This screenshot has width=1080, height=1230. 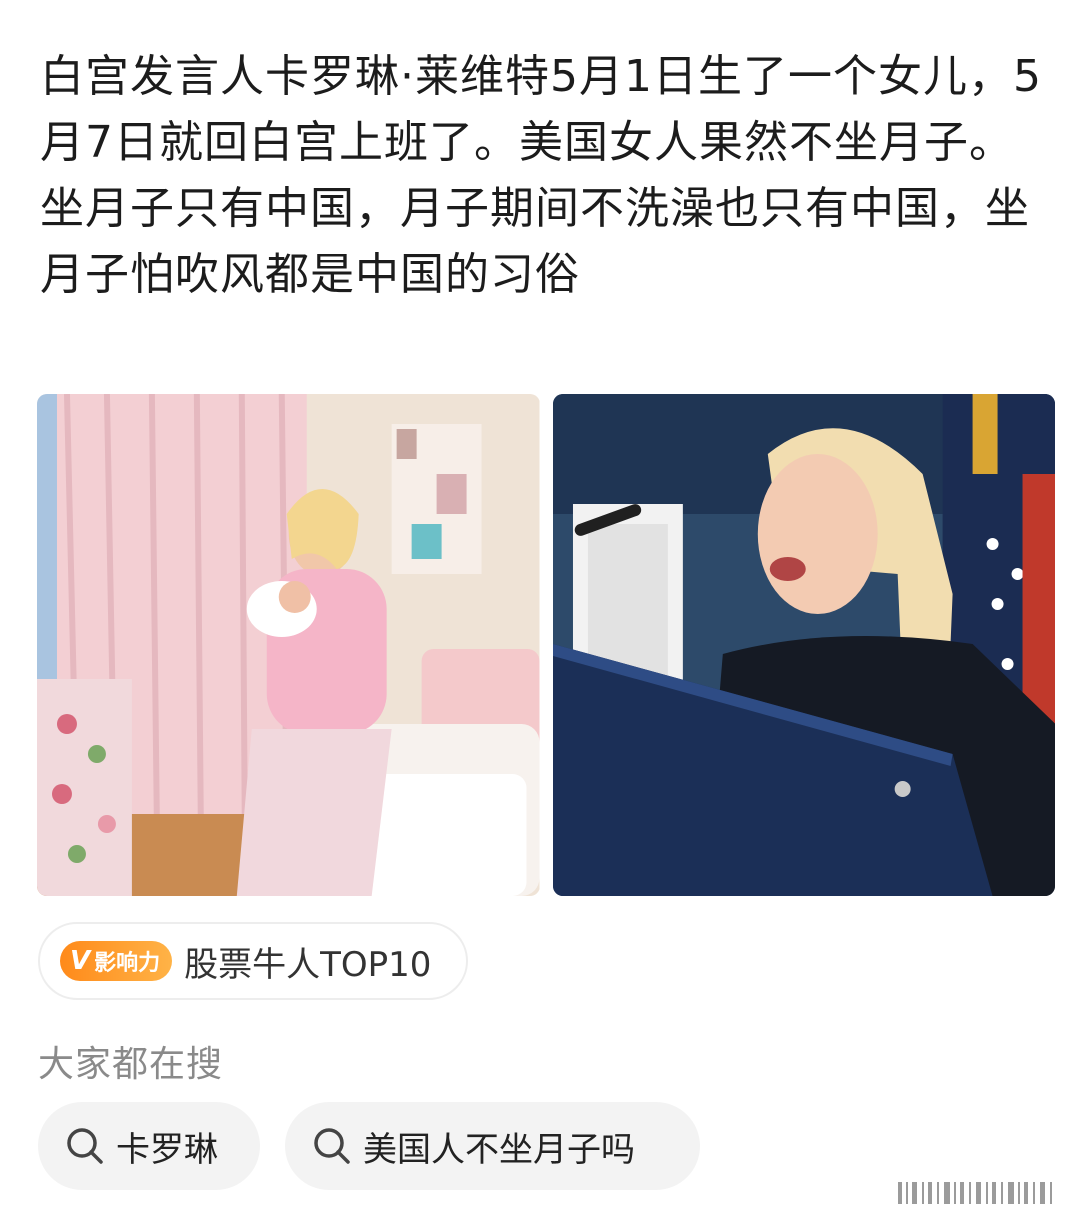 What do you see at coordinates (80, 961) in the screenshot?
I see `v-badge-letter: V` at bounding box center [80, 961].